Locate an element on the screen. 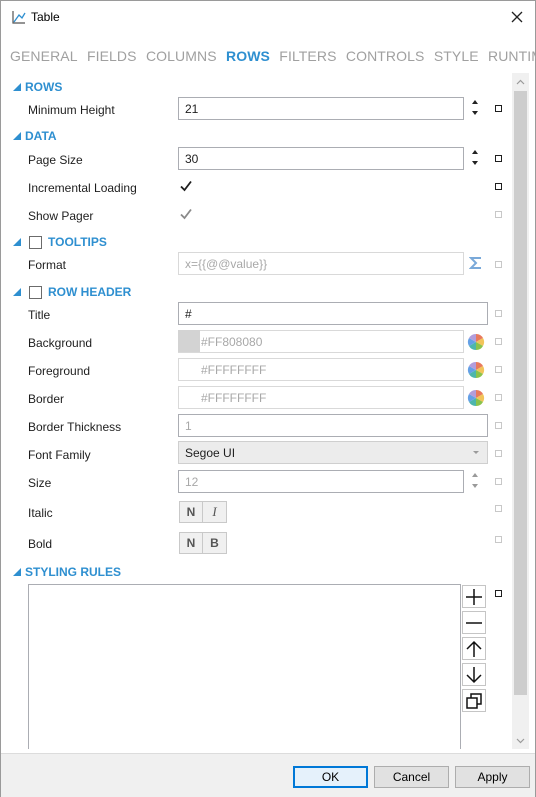 This screenshot has width=536, height=797. arrow-up-icon is located at coordinates (474, 648).